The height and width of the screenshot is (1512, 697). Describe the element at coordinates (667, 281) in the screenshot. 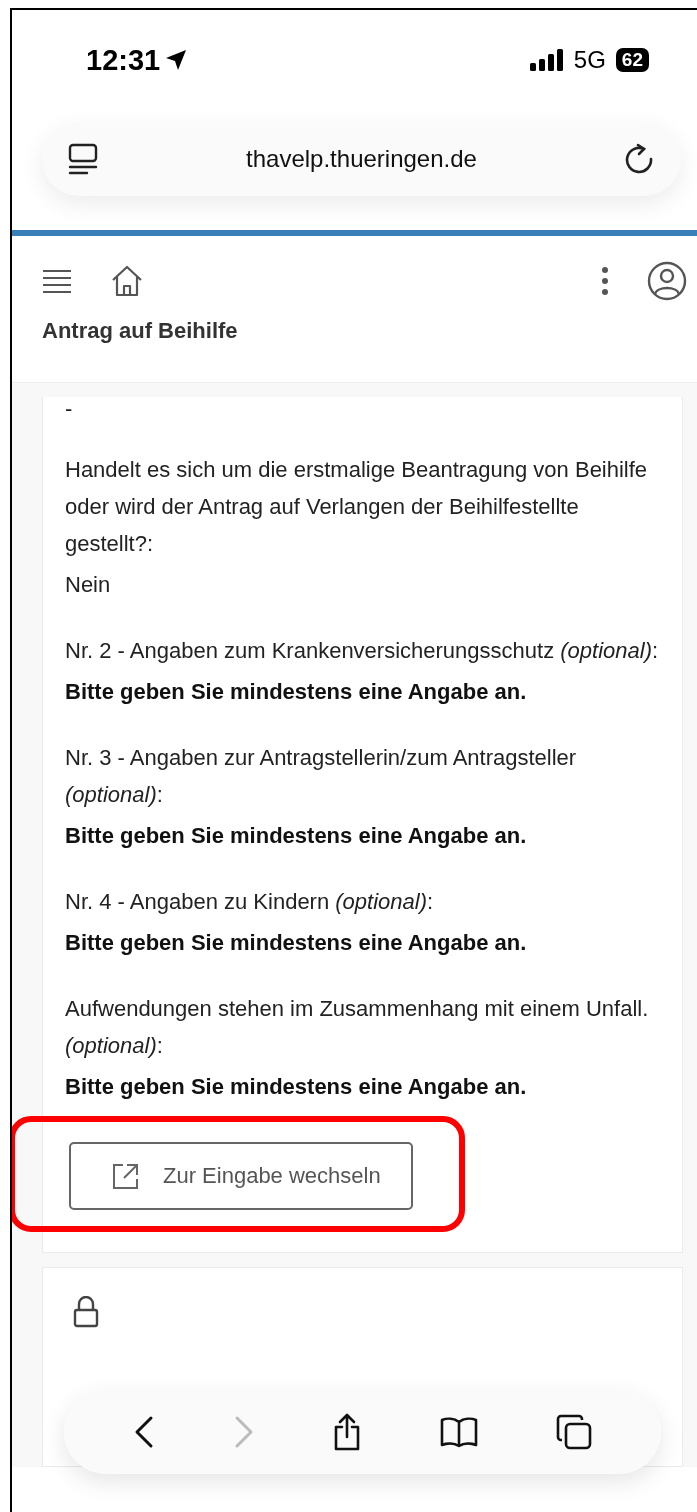

I see `account-icon` at that location.